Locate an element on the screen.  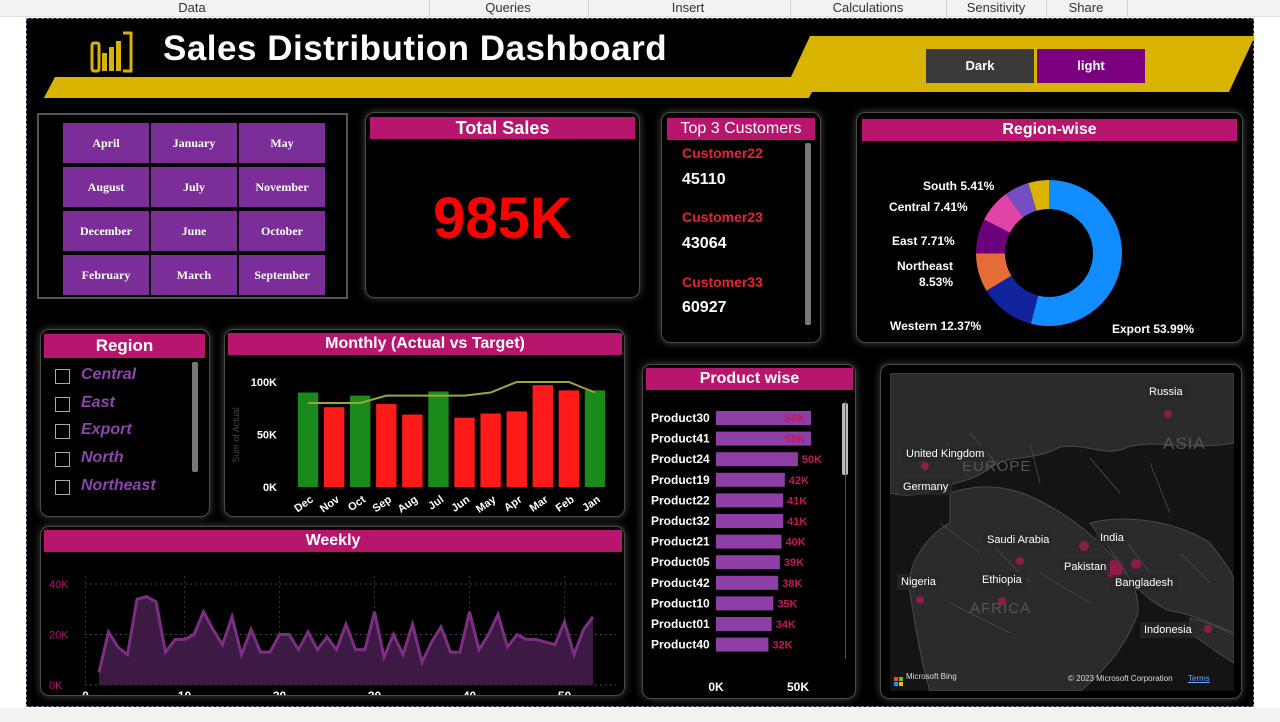
region-option: North is located at coordinates (125, 460).